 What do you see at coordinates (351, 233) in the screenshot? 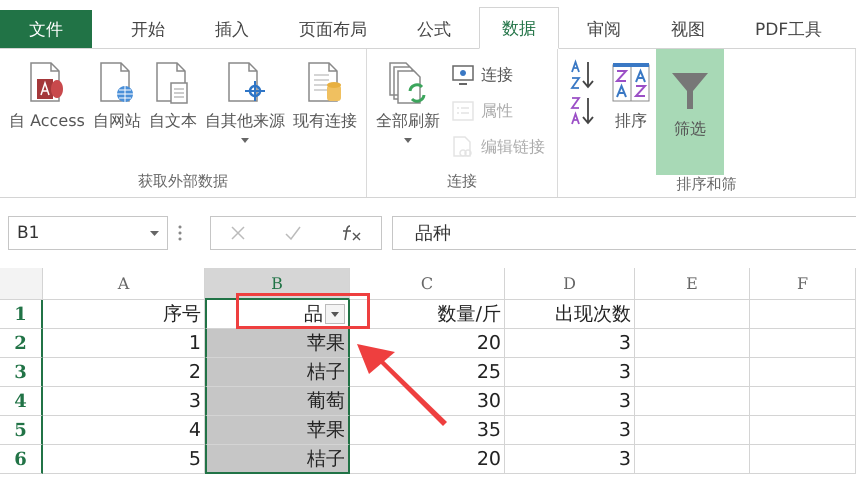
I see `function-icon` at bounding box center [351, 233].